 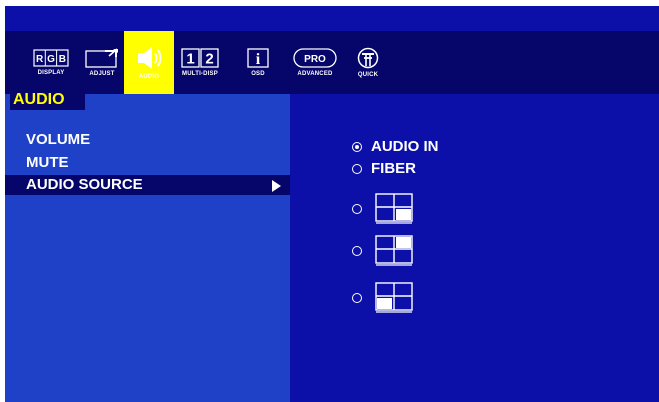 I want to click on menu-item-audio-source-label: AUDIO SOURCE, so click(x=84, y=184).